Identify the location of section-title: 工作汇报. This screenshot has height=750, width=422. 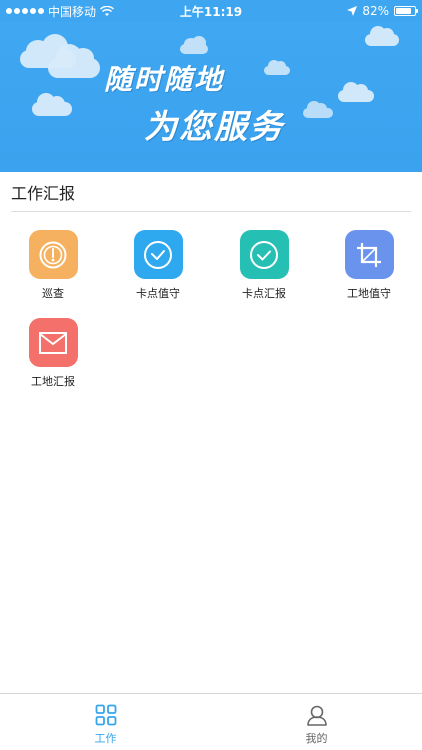
(43, 193).